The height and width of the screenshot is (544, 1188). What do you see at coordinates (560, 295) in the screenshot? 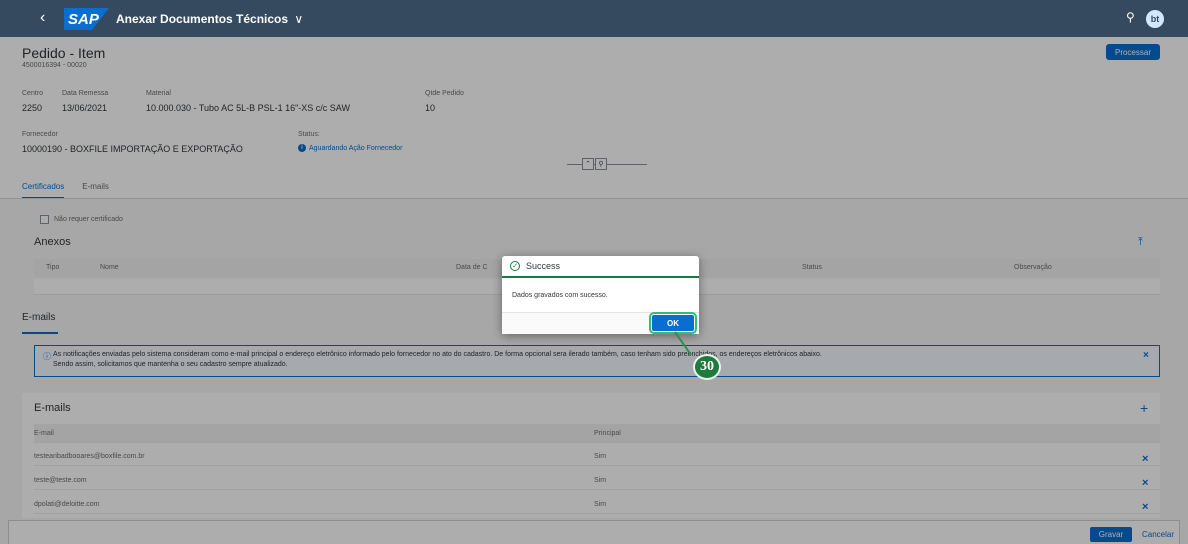
I see `dialog-message: Dados gravados com sucesso.` at bounding box center [560, 295].